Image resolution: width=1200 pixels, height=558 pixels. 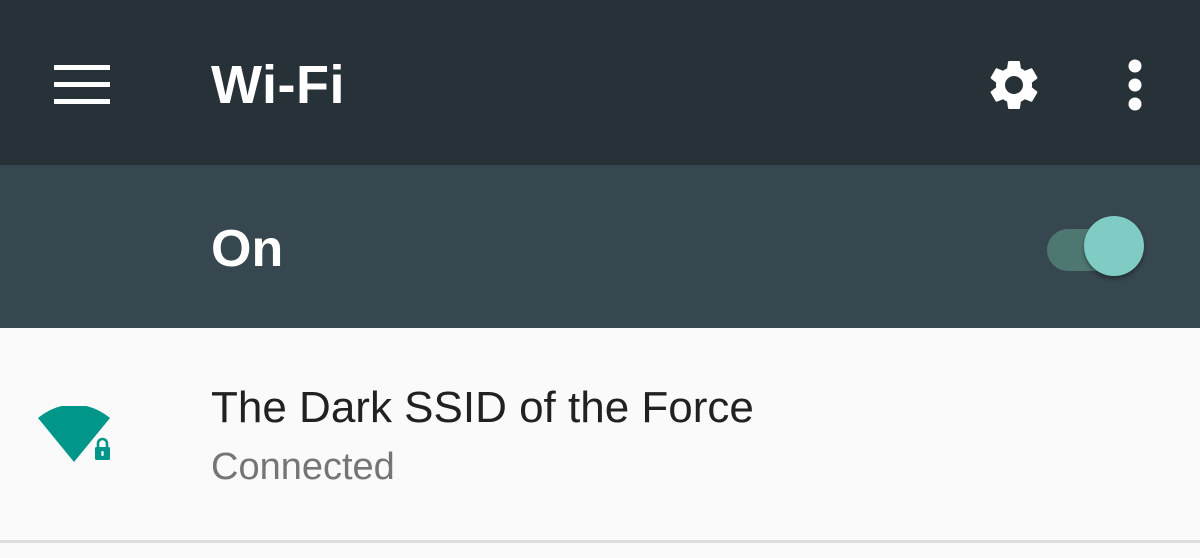 What do you see at coordinates (278, 85) in the screenshot?
I see `page-title: Wi-Fi` at bounding box center [278, 85].